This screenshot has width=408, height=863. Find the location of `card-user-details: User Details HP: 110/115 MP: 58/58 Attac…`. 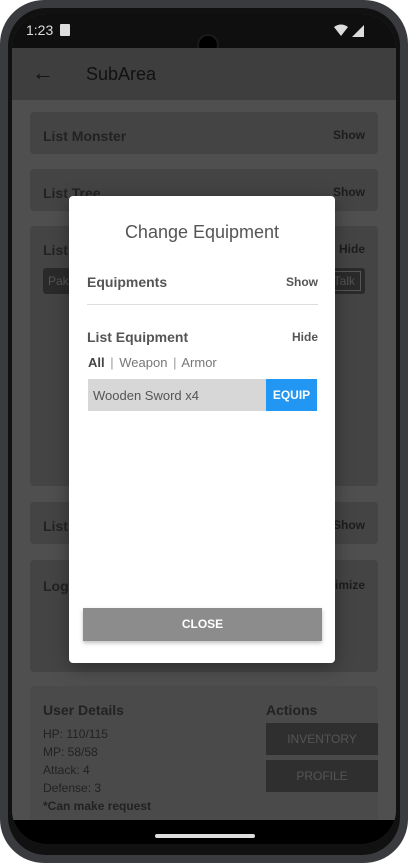

card-user-details: User Details HP: 110/115 MP: 58/58 Attac… is located at coordinates (204, 754).